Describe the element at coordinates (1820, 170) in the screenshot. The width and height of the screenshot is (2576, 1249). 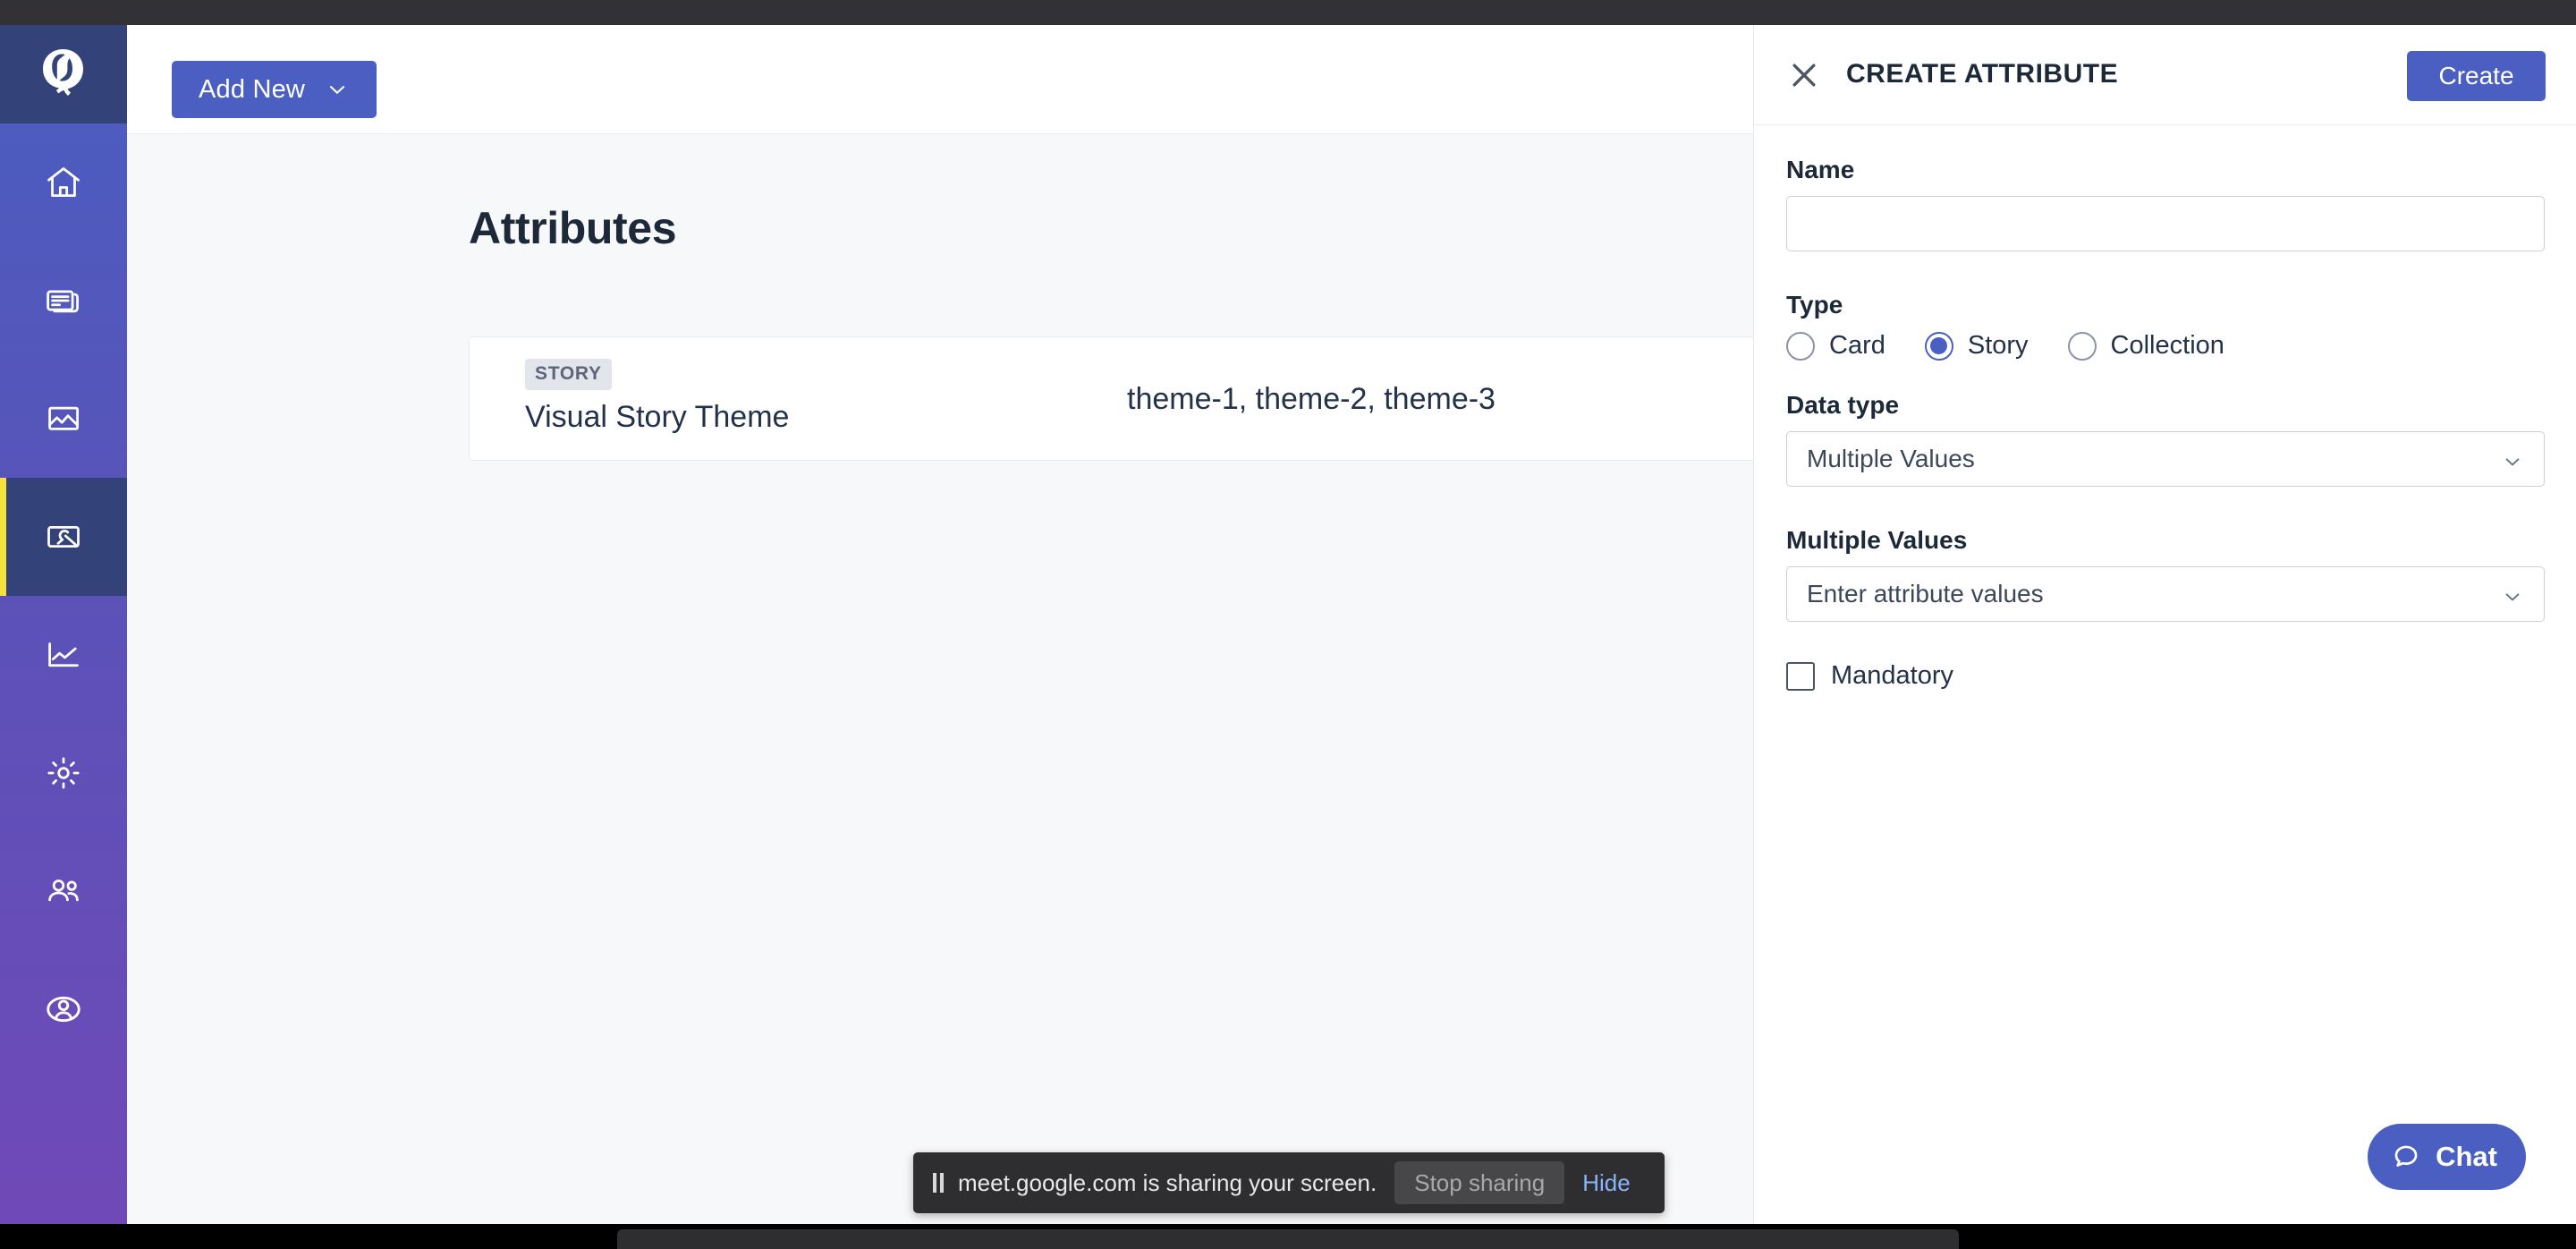
I see `name-label: Name` at that location.